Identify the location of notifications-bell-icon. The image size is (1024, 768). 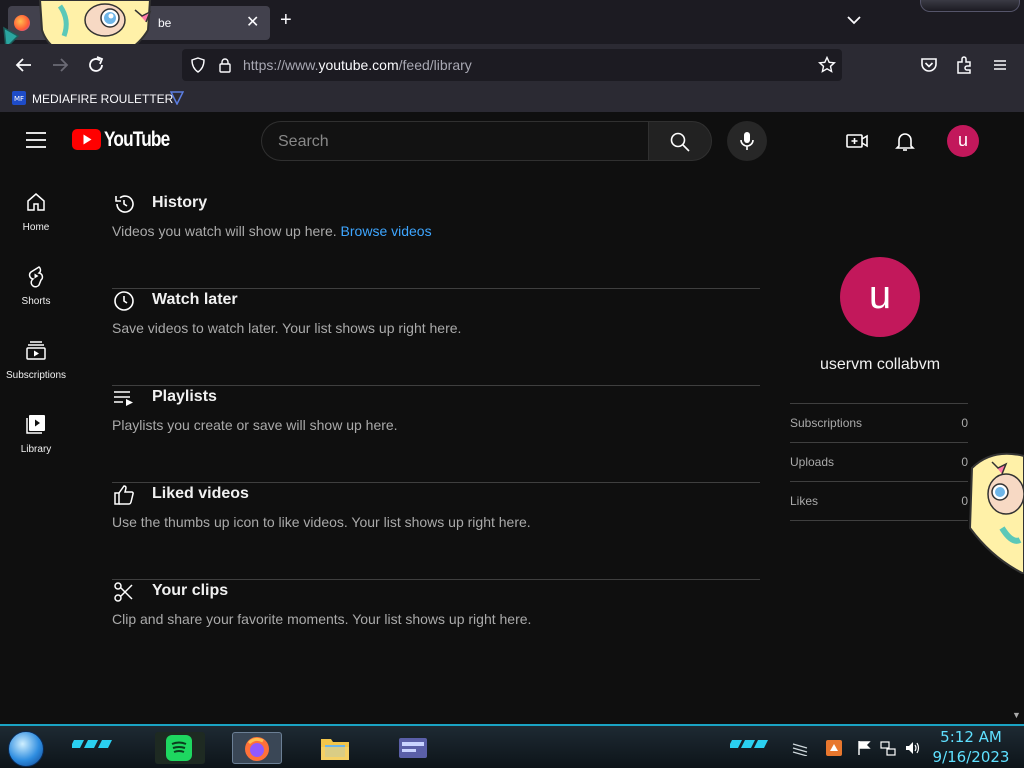
(905, 141).